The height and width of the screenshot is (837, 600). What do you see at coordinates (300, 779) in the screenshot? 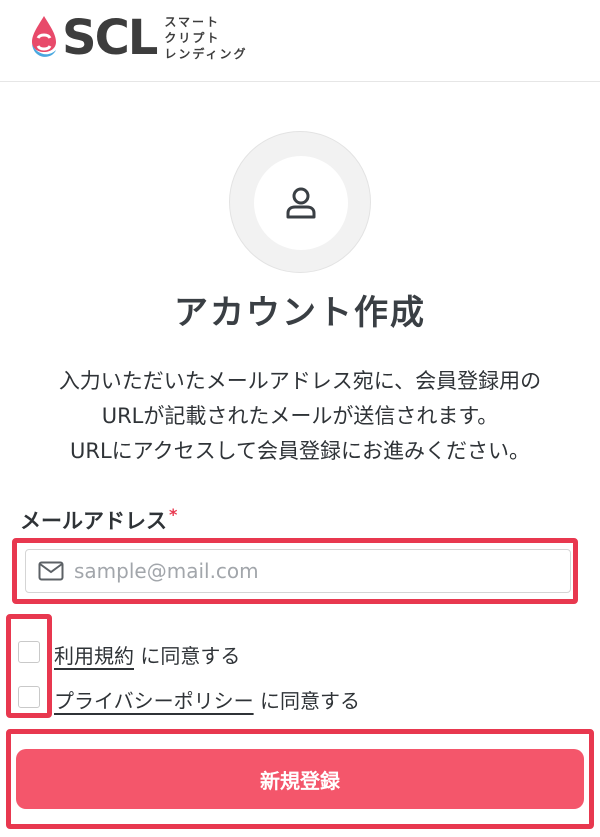
I see `register-button: 新規登録` at bounding box center [300, 779].